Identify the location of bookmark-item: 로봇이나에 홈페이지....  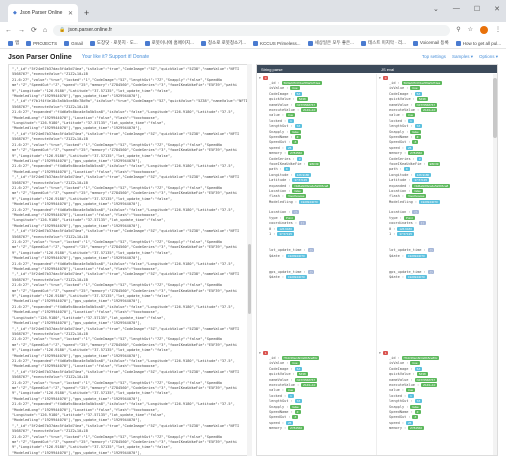
(169, 43).